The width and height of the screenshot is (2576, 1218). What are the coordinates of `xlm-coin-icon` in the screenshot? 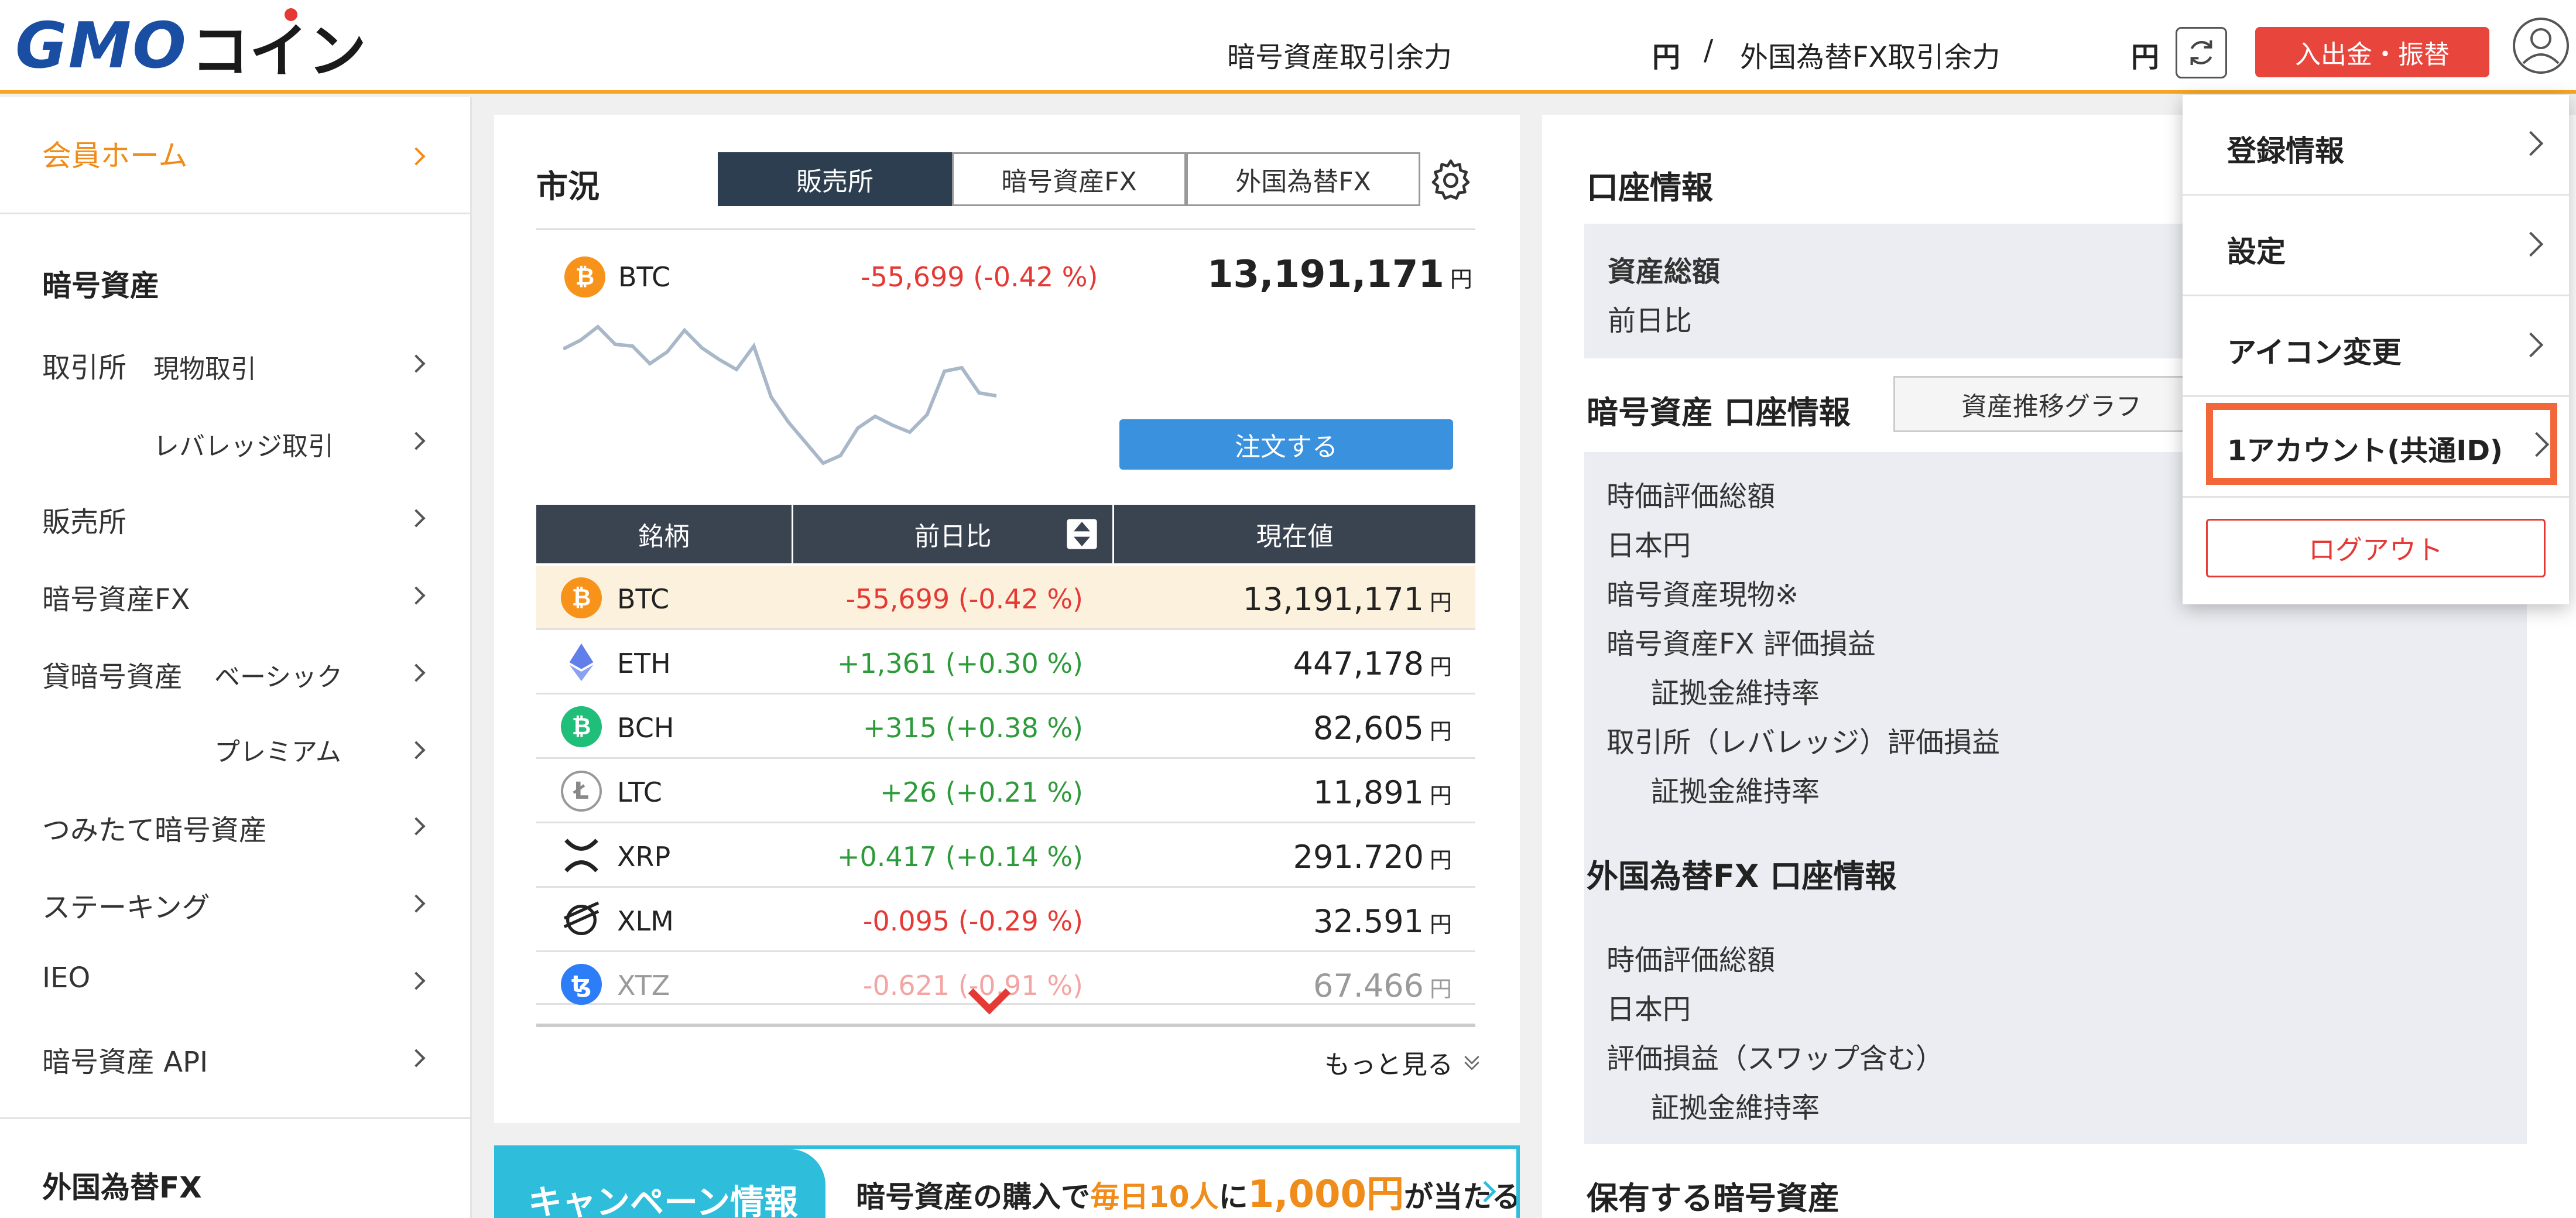 It's located at (581, 918).